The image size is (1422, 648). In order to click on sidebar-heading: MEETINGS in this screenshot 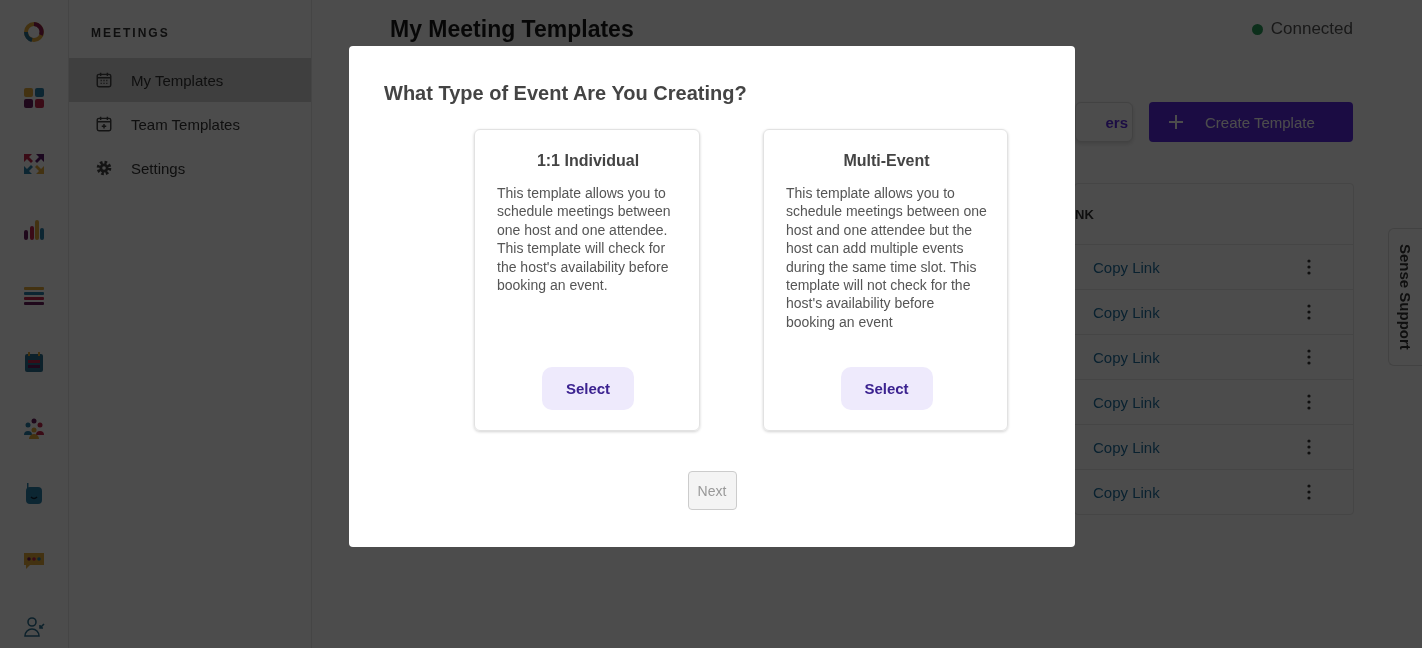, I will do `click(130, 33)`.